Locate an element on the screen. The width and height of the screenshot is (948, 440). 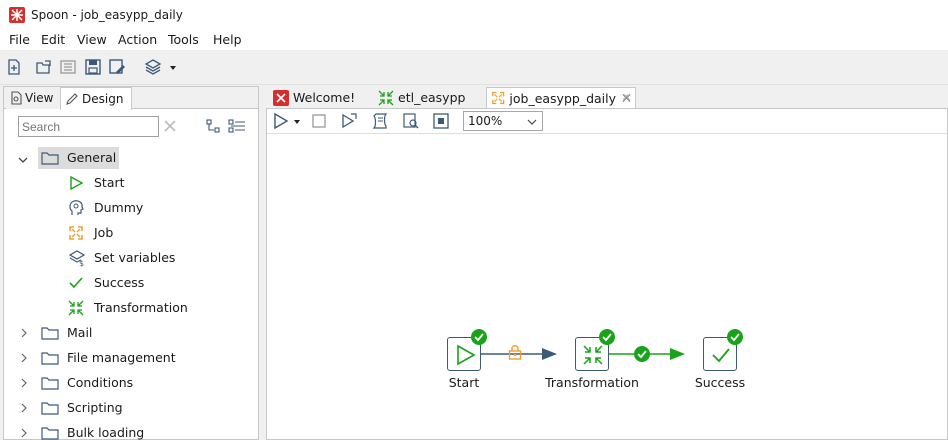
menu-edit: Edit is located at coordinates (53, 40).